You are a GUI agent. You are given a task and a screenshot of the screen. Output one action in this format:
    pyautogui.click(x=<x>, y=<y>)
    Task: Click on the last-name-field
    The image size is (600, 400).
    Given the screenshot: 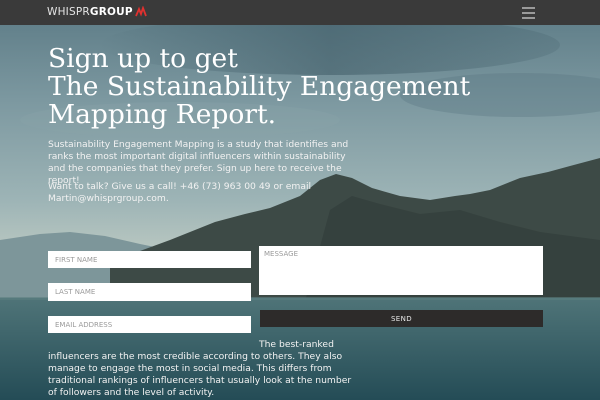 What is the action you would take?
    pyautogui.click(x=149, y=292)
    